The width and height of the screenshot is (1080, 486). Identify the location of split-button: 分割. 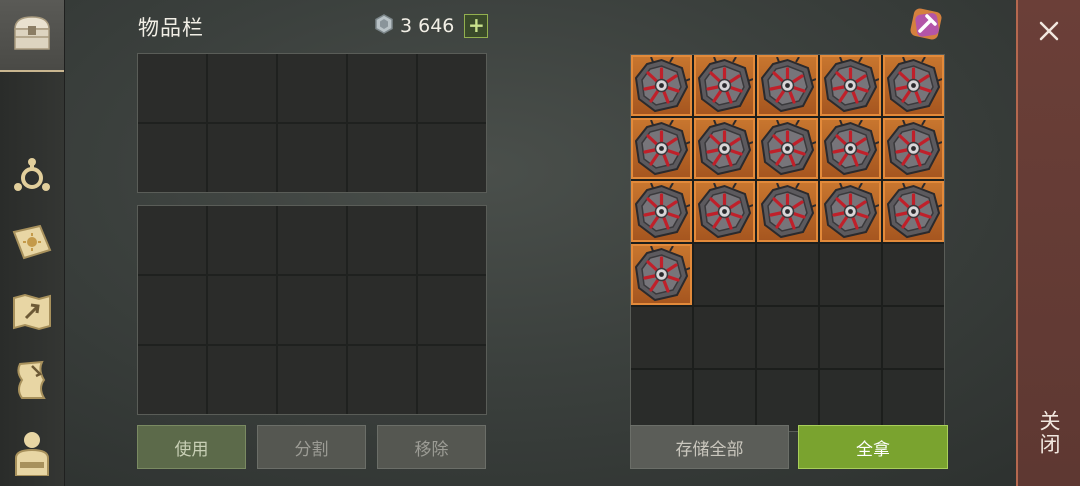
(311, 447).